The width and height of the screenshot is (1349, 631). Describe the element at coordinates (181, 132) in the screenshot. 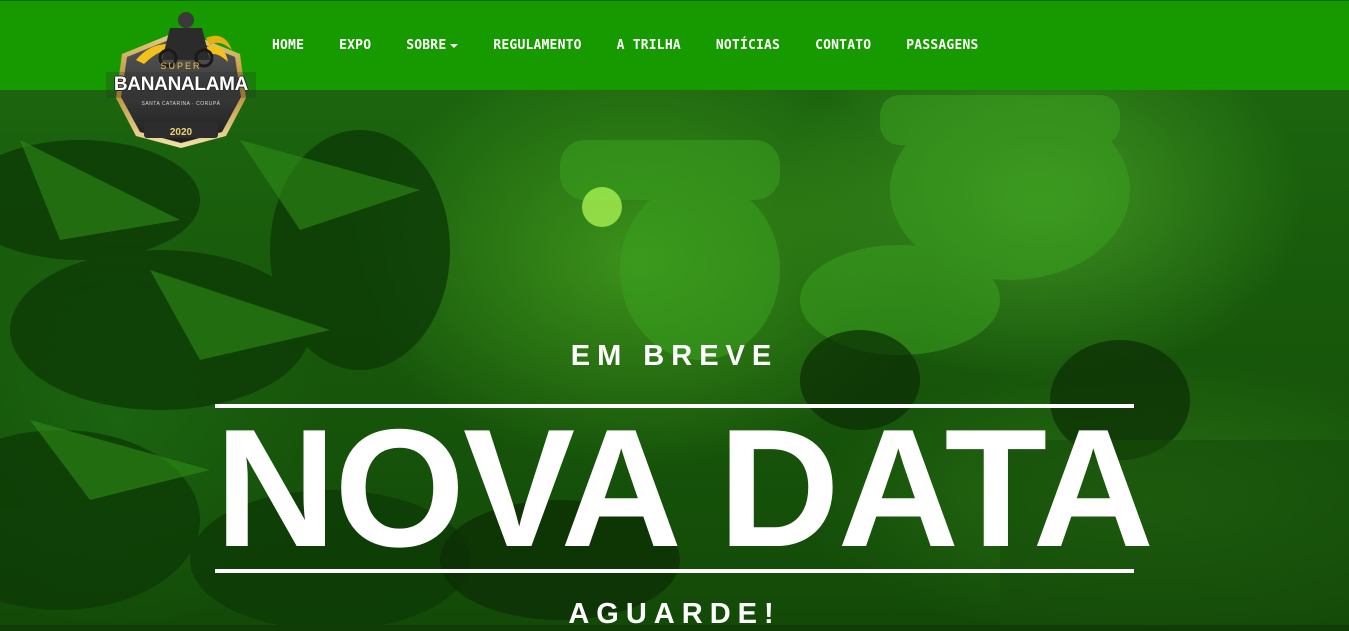

I see `logo-year: 2020` at that location.